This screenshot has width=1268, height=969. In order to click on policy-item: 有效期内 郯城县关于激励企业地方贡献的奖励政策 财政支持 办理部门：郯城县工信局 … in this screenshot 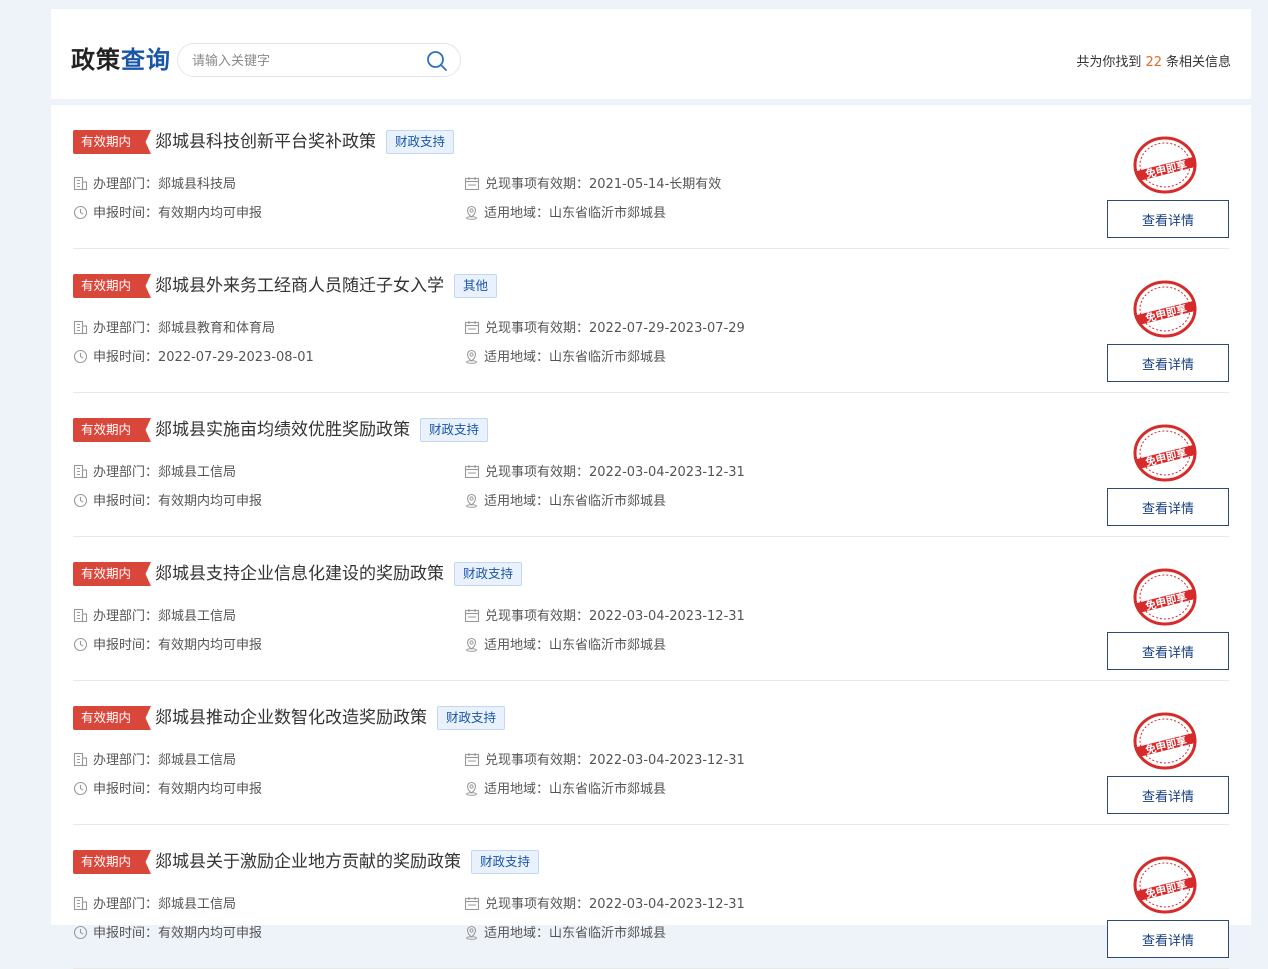, I will do `click(651, 897)`.